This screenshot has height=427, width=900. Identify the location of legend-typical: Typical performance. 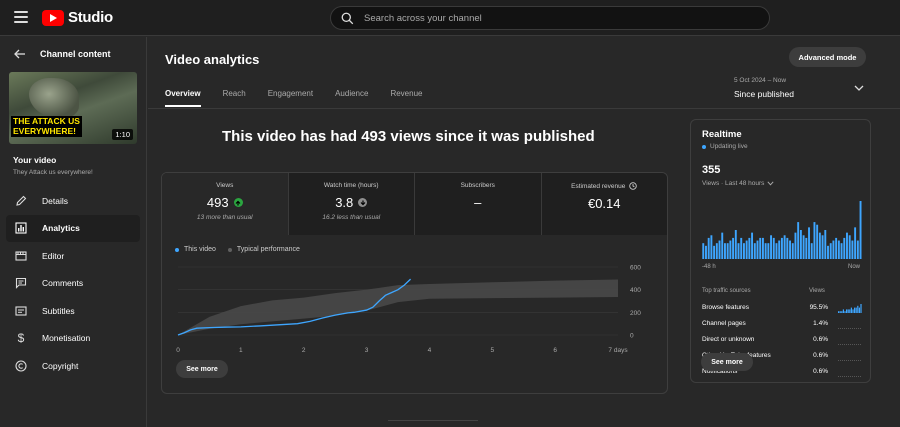
(263, 249).